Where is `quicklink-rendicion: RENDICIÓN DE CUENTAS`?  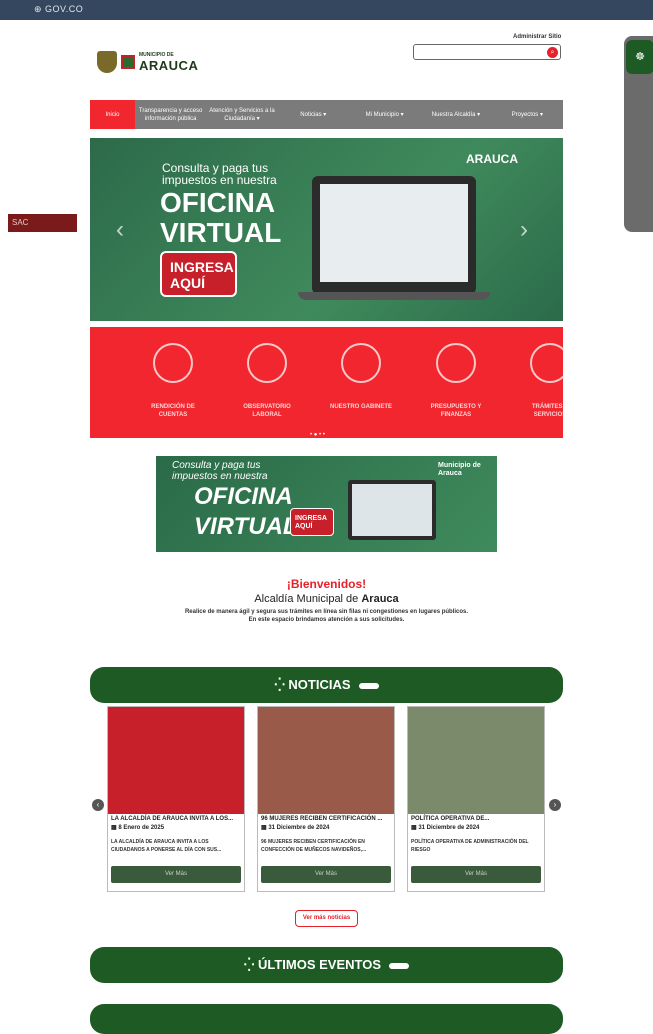 quicklink-rendicion: RENDICIÓN DE CUENTAS is located at coordinates (173, 381).